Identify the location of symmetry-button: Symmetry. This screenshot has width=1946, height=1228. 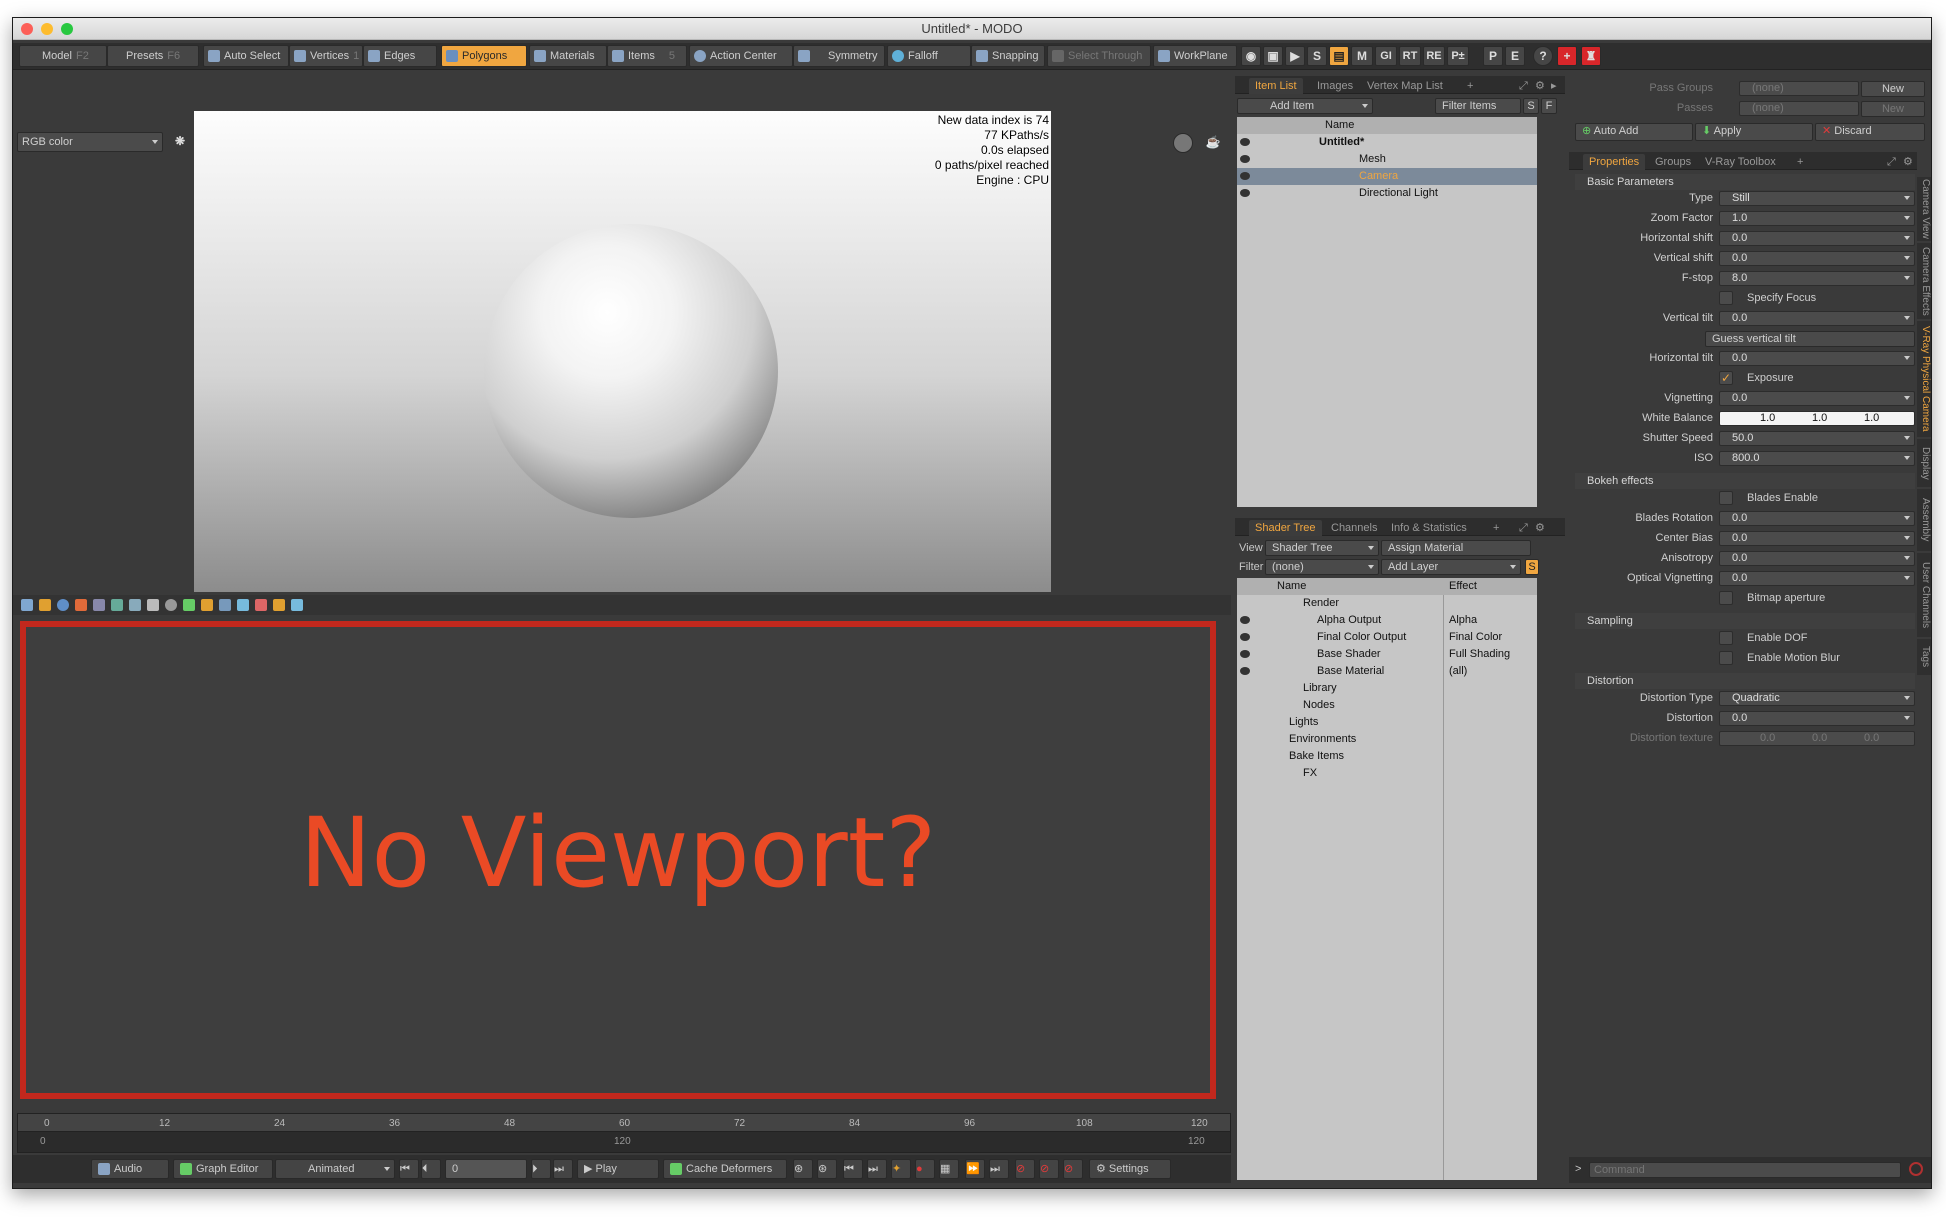
(839, 56).